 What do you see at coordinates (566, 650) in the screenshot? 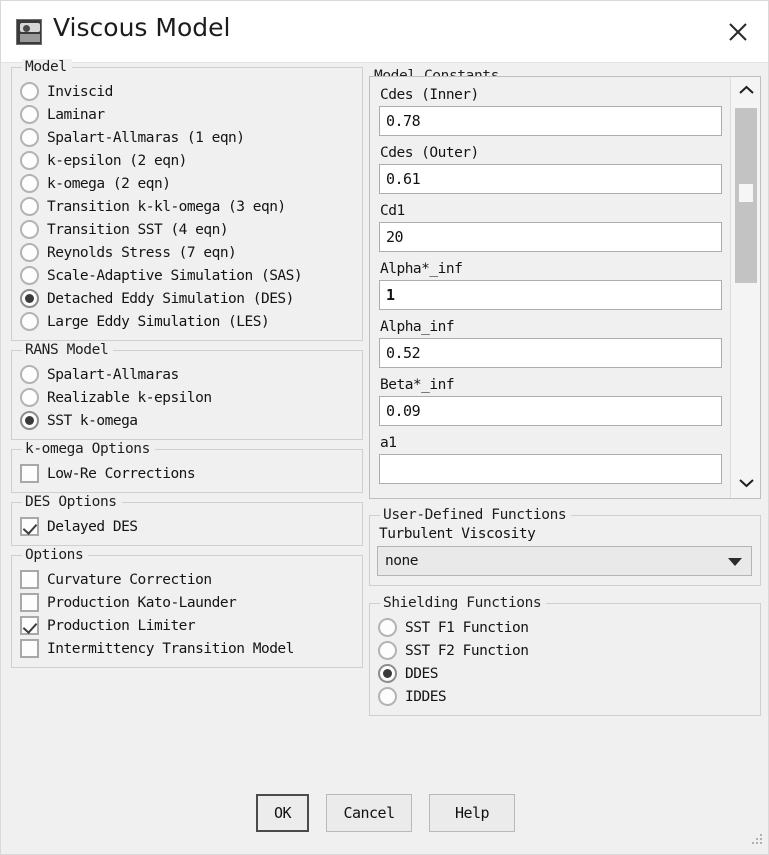
I see `radio-sst-f2-function: SST F2 Function` at bounding box center [566, 650].